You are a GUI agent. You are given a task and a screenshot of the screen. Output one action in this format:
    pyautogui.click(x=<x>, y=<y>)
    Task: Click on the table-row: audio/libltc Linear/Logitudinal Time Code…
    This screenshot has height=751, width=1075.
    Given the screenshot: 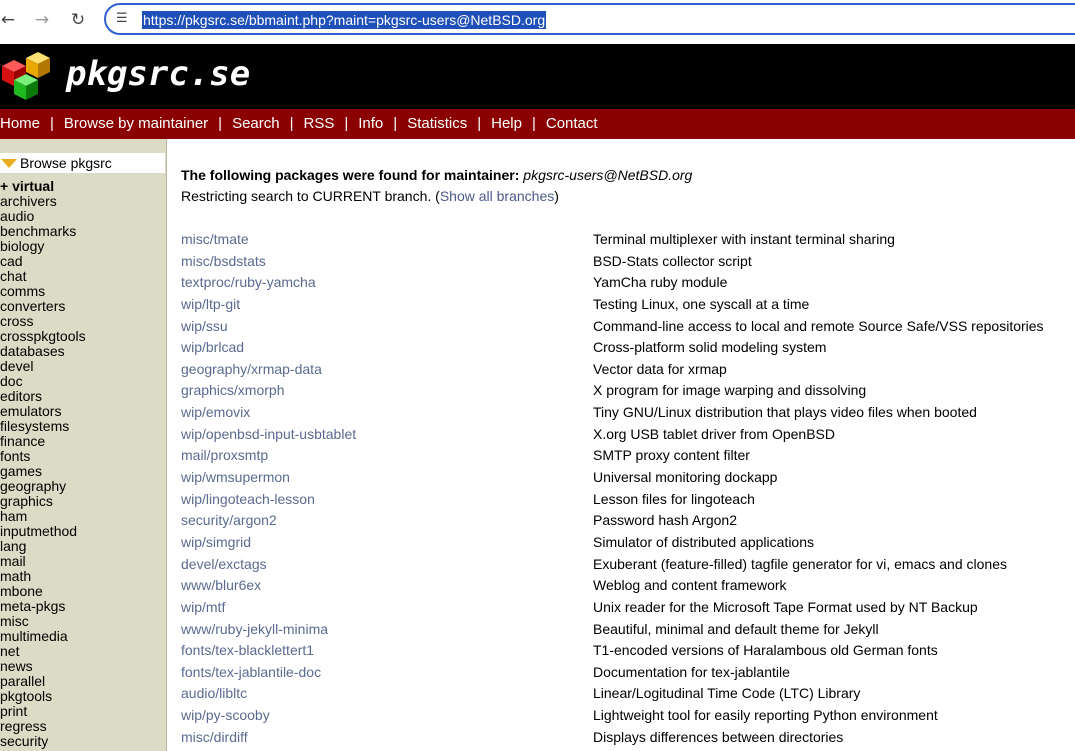 What is the action you would take?
    pyautogui.click(x=628, y=694)
    